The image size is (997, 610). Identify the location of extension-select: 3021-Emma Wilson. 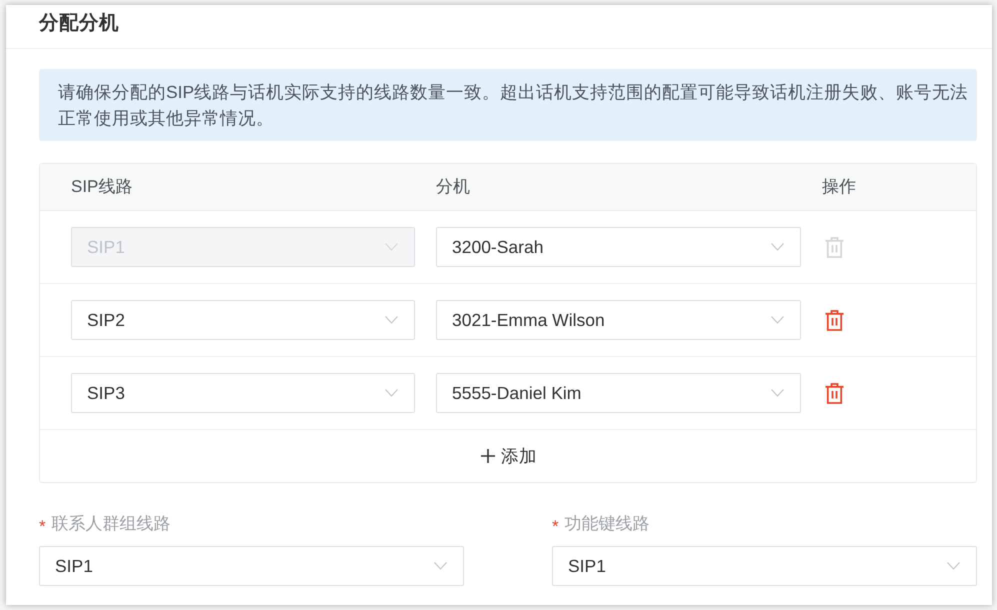
(618, 320).